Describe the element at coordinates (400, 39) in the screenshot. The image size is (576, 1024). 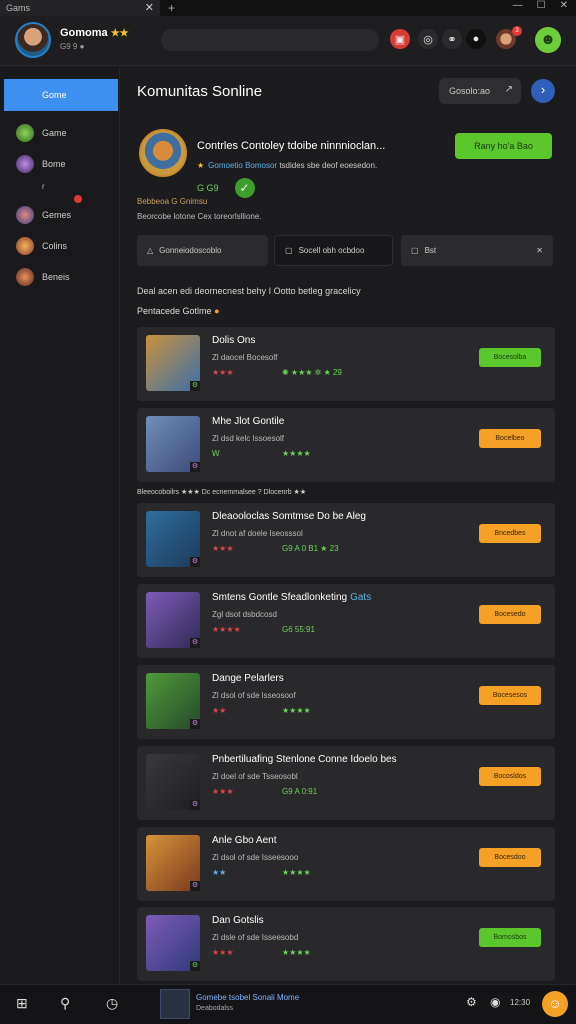
I see `gift-icon: ▣` at that location.